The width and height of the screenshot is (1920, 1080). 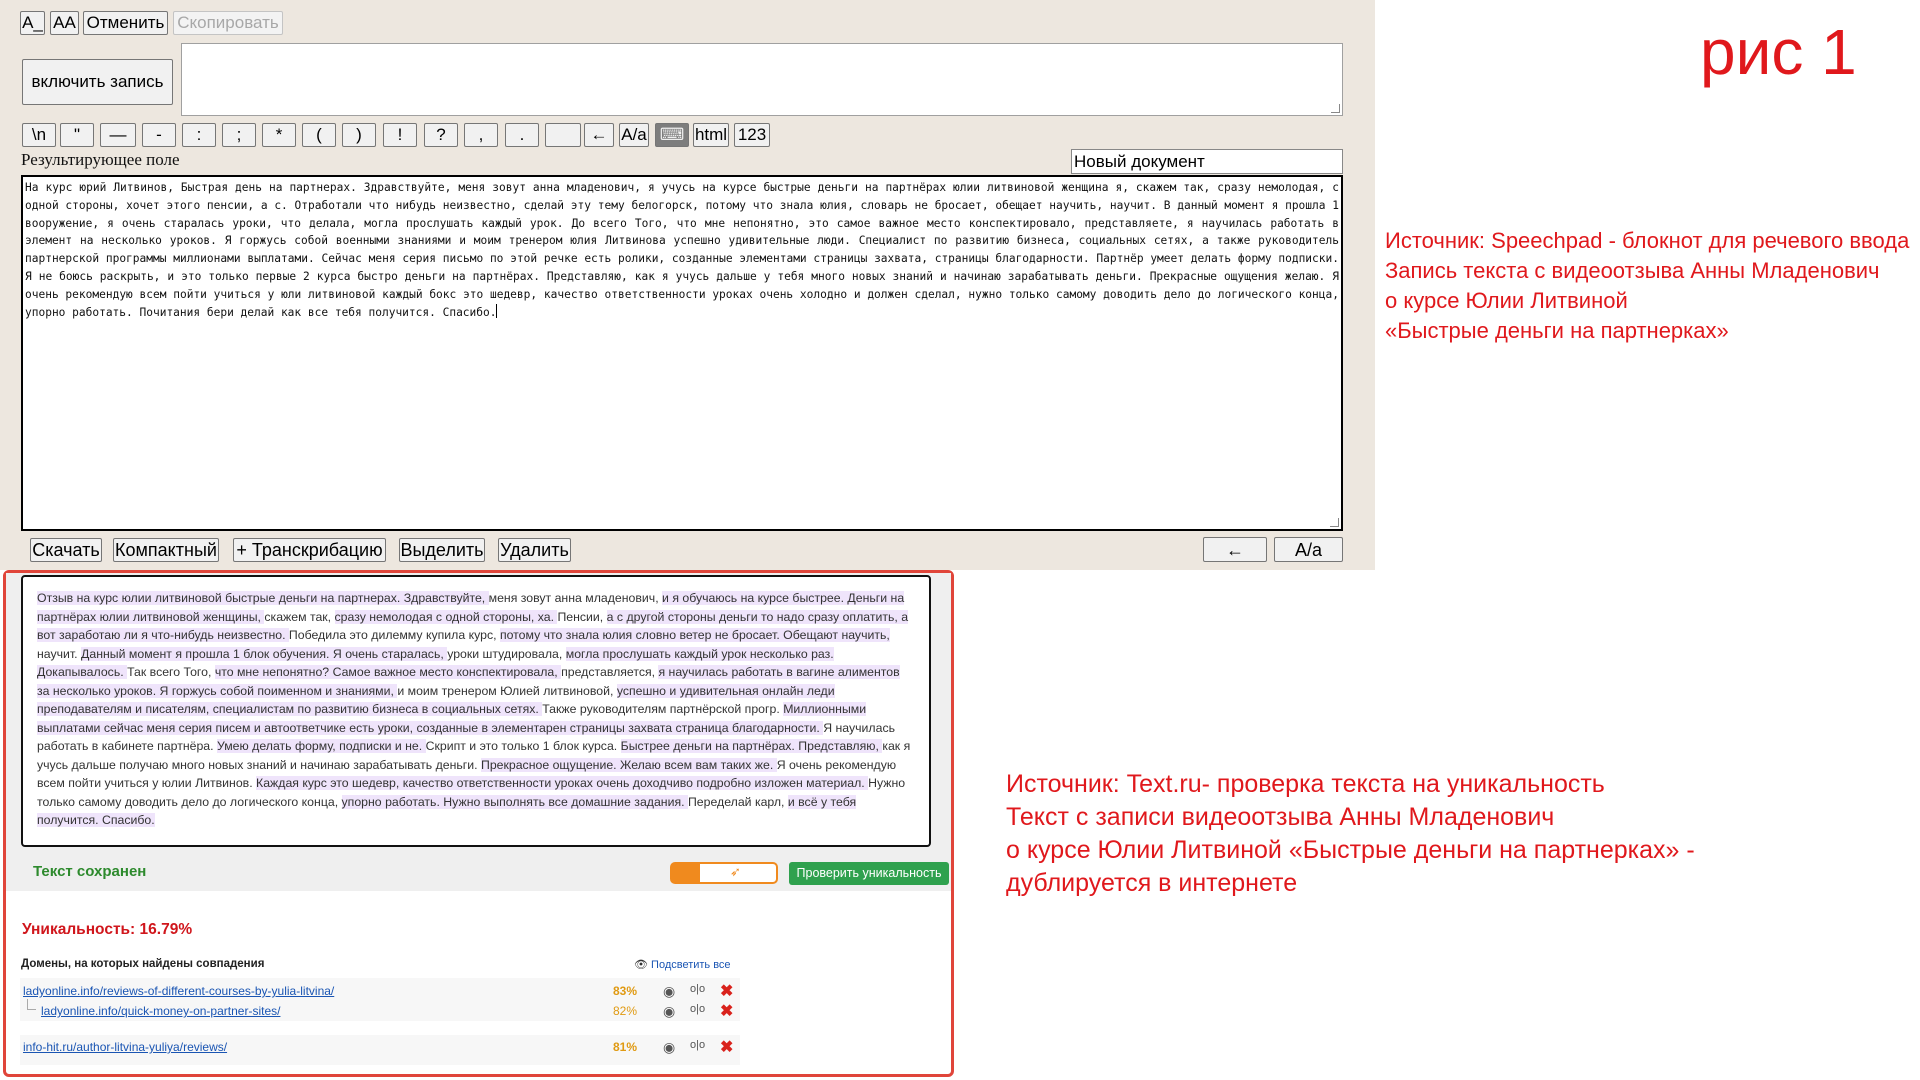 I want to click on colon-button: :, so click(x=199, y=135).